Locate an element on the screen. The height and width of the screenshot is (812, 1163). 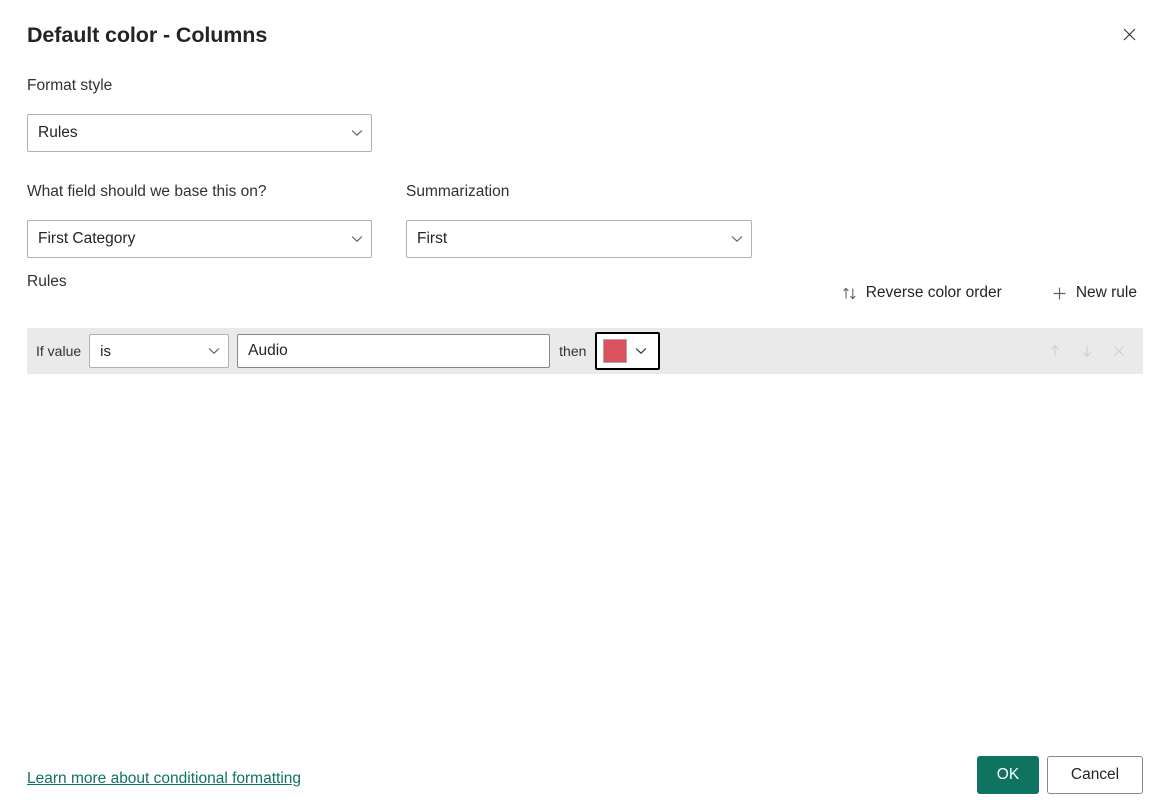
summarization-label: Summarization is located at coordinates (458, 191).